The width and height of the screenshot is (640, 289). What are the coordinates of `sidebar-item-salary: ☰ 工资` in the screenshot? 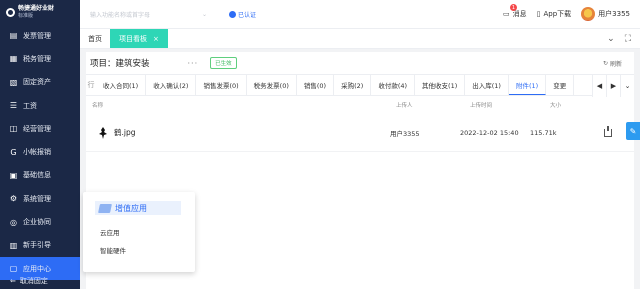 It's located at (40, 105).